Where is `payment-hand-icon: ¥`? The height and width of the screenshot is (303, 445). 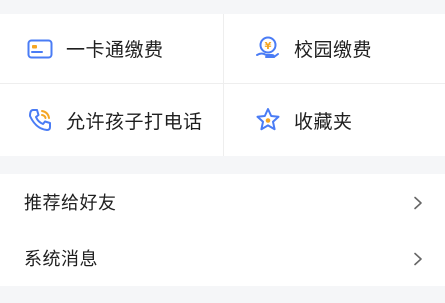 payment-hand-icon: ¥ is located at coordinates (268, 49).